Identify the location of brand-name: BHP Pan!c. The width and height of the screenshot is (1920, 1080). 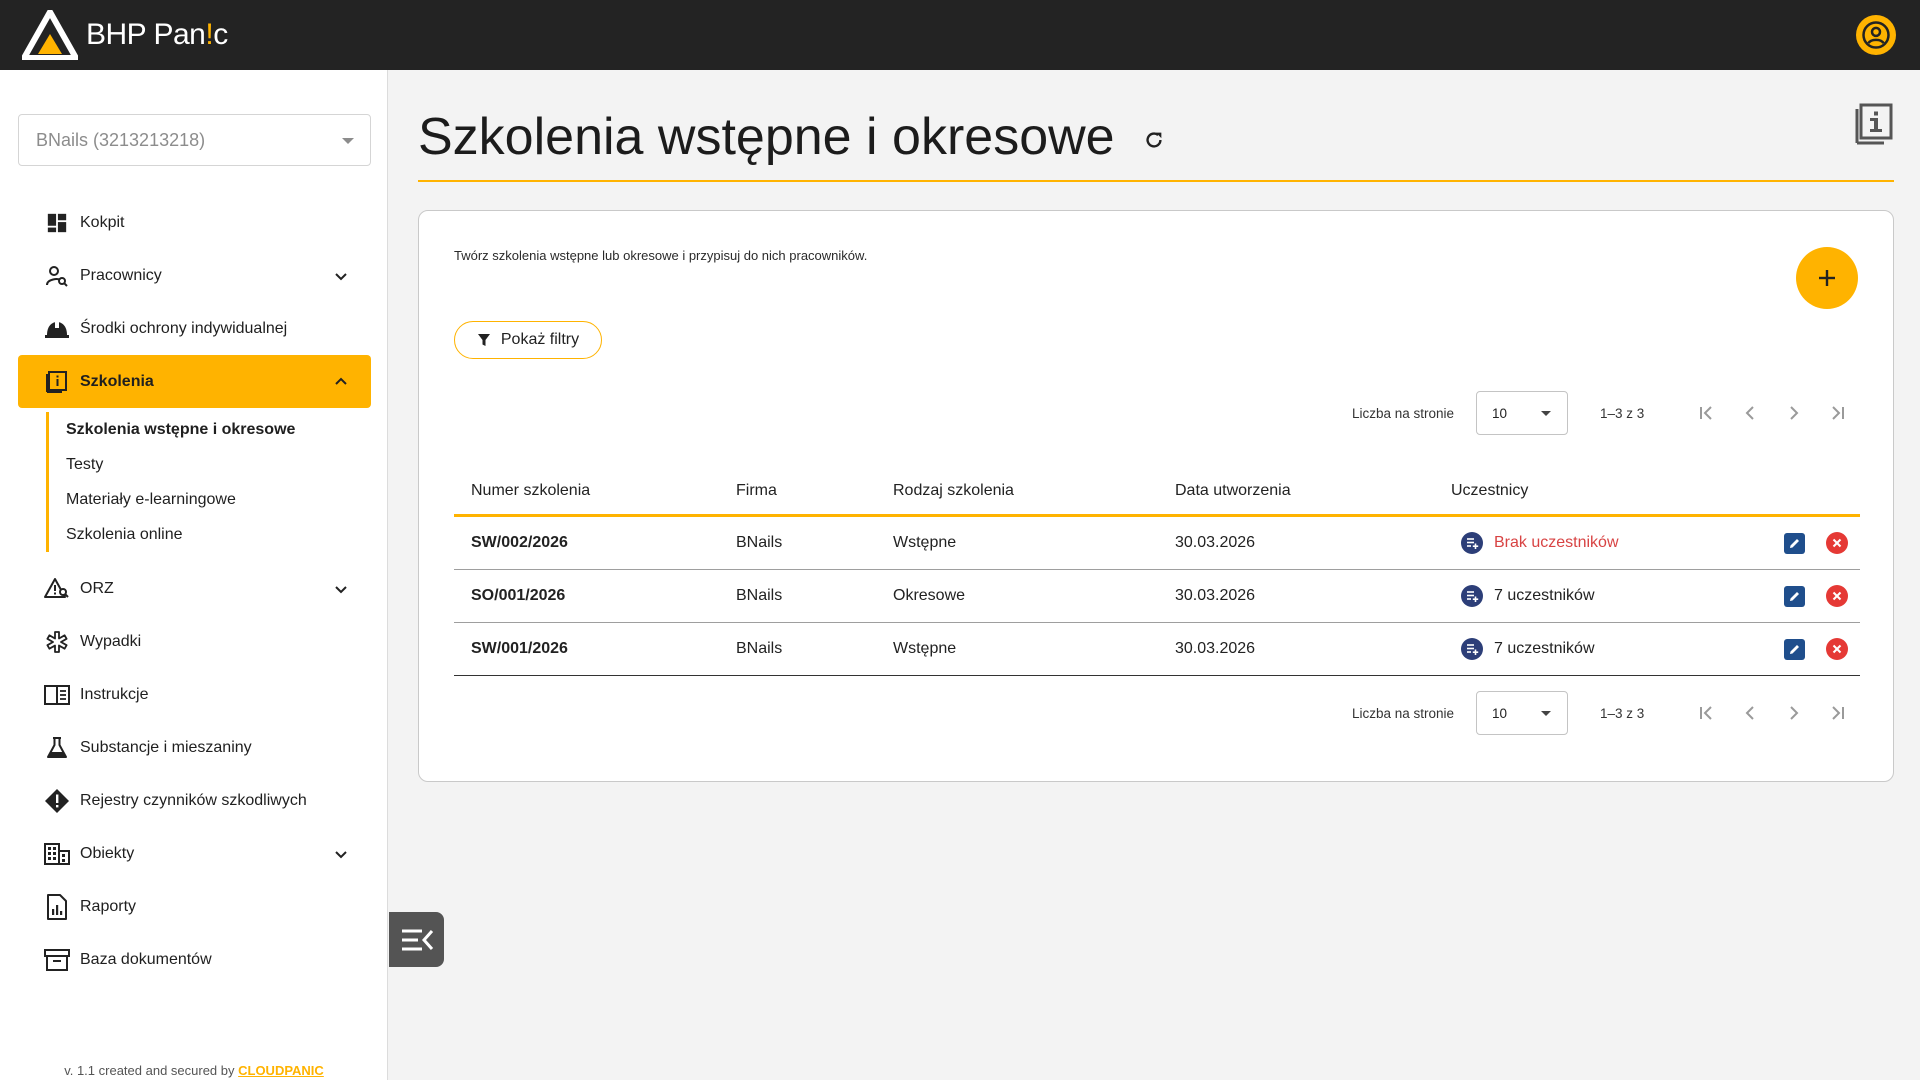
(157, 34).